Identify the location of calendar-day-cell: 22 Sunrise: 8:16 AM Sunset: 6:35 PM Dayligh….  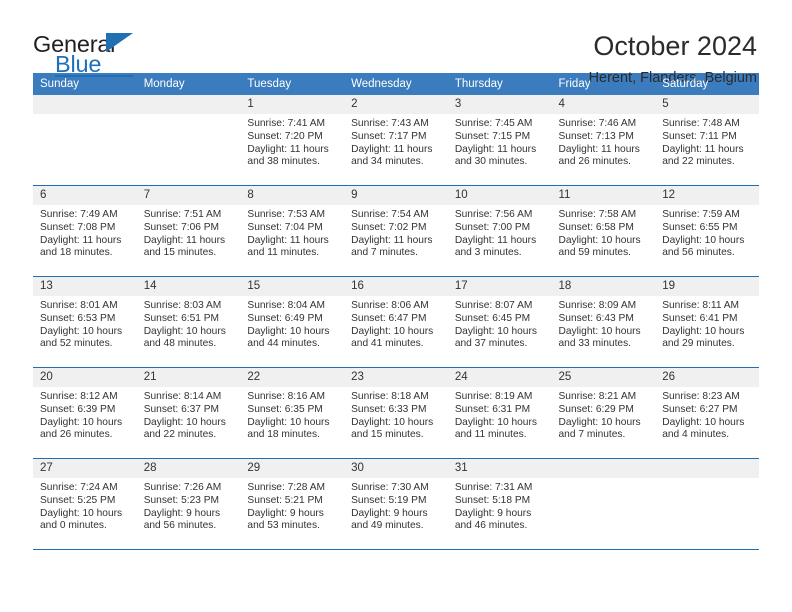
(292, 413).